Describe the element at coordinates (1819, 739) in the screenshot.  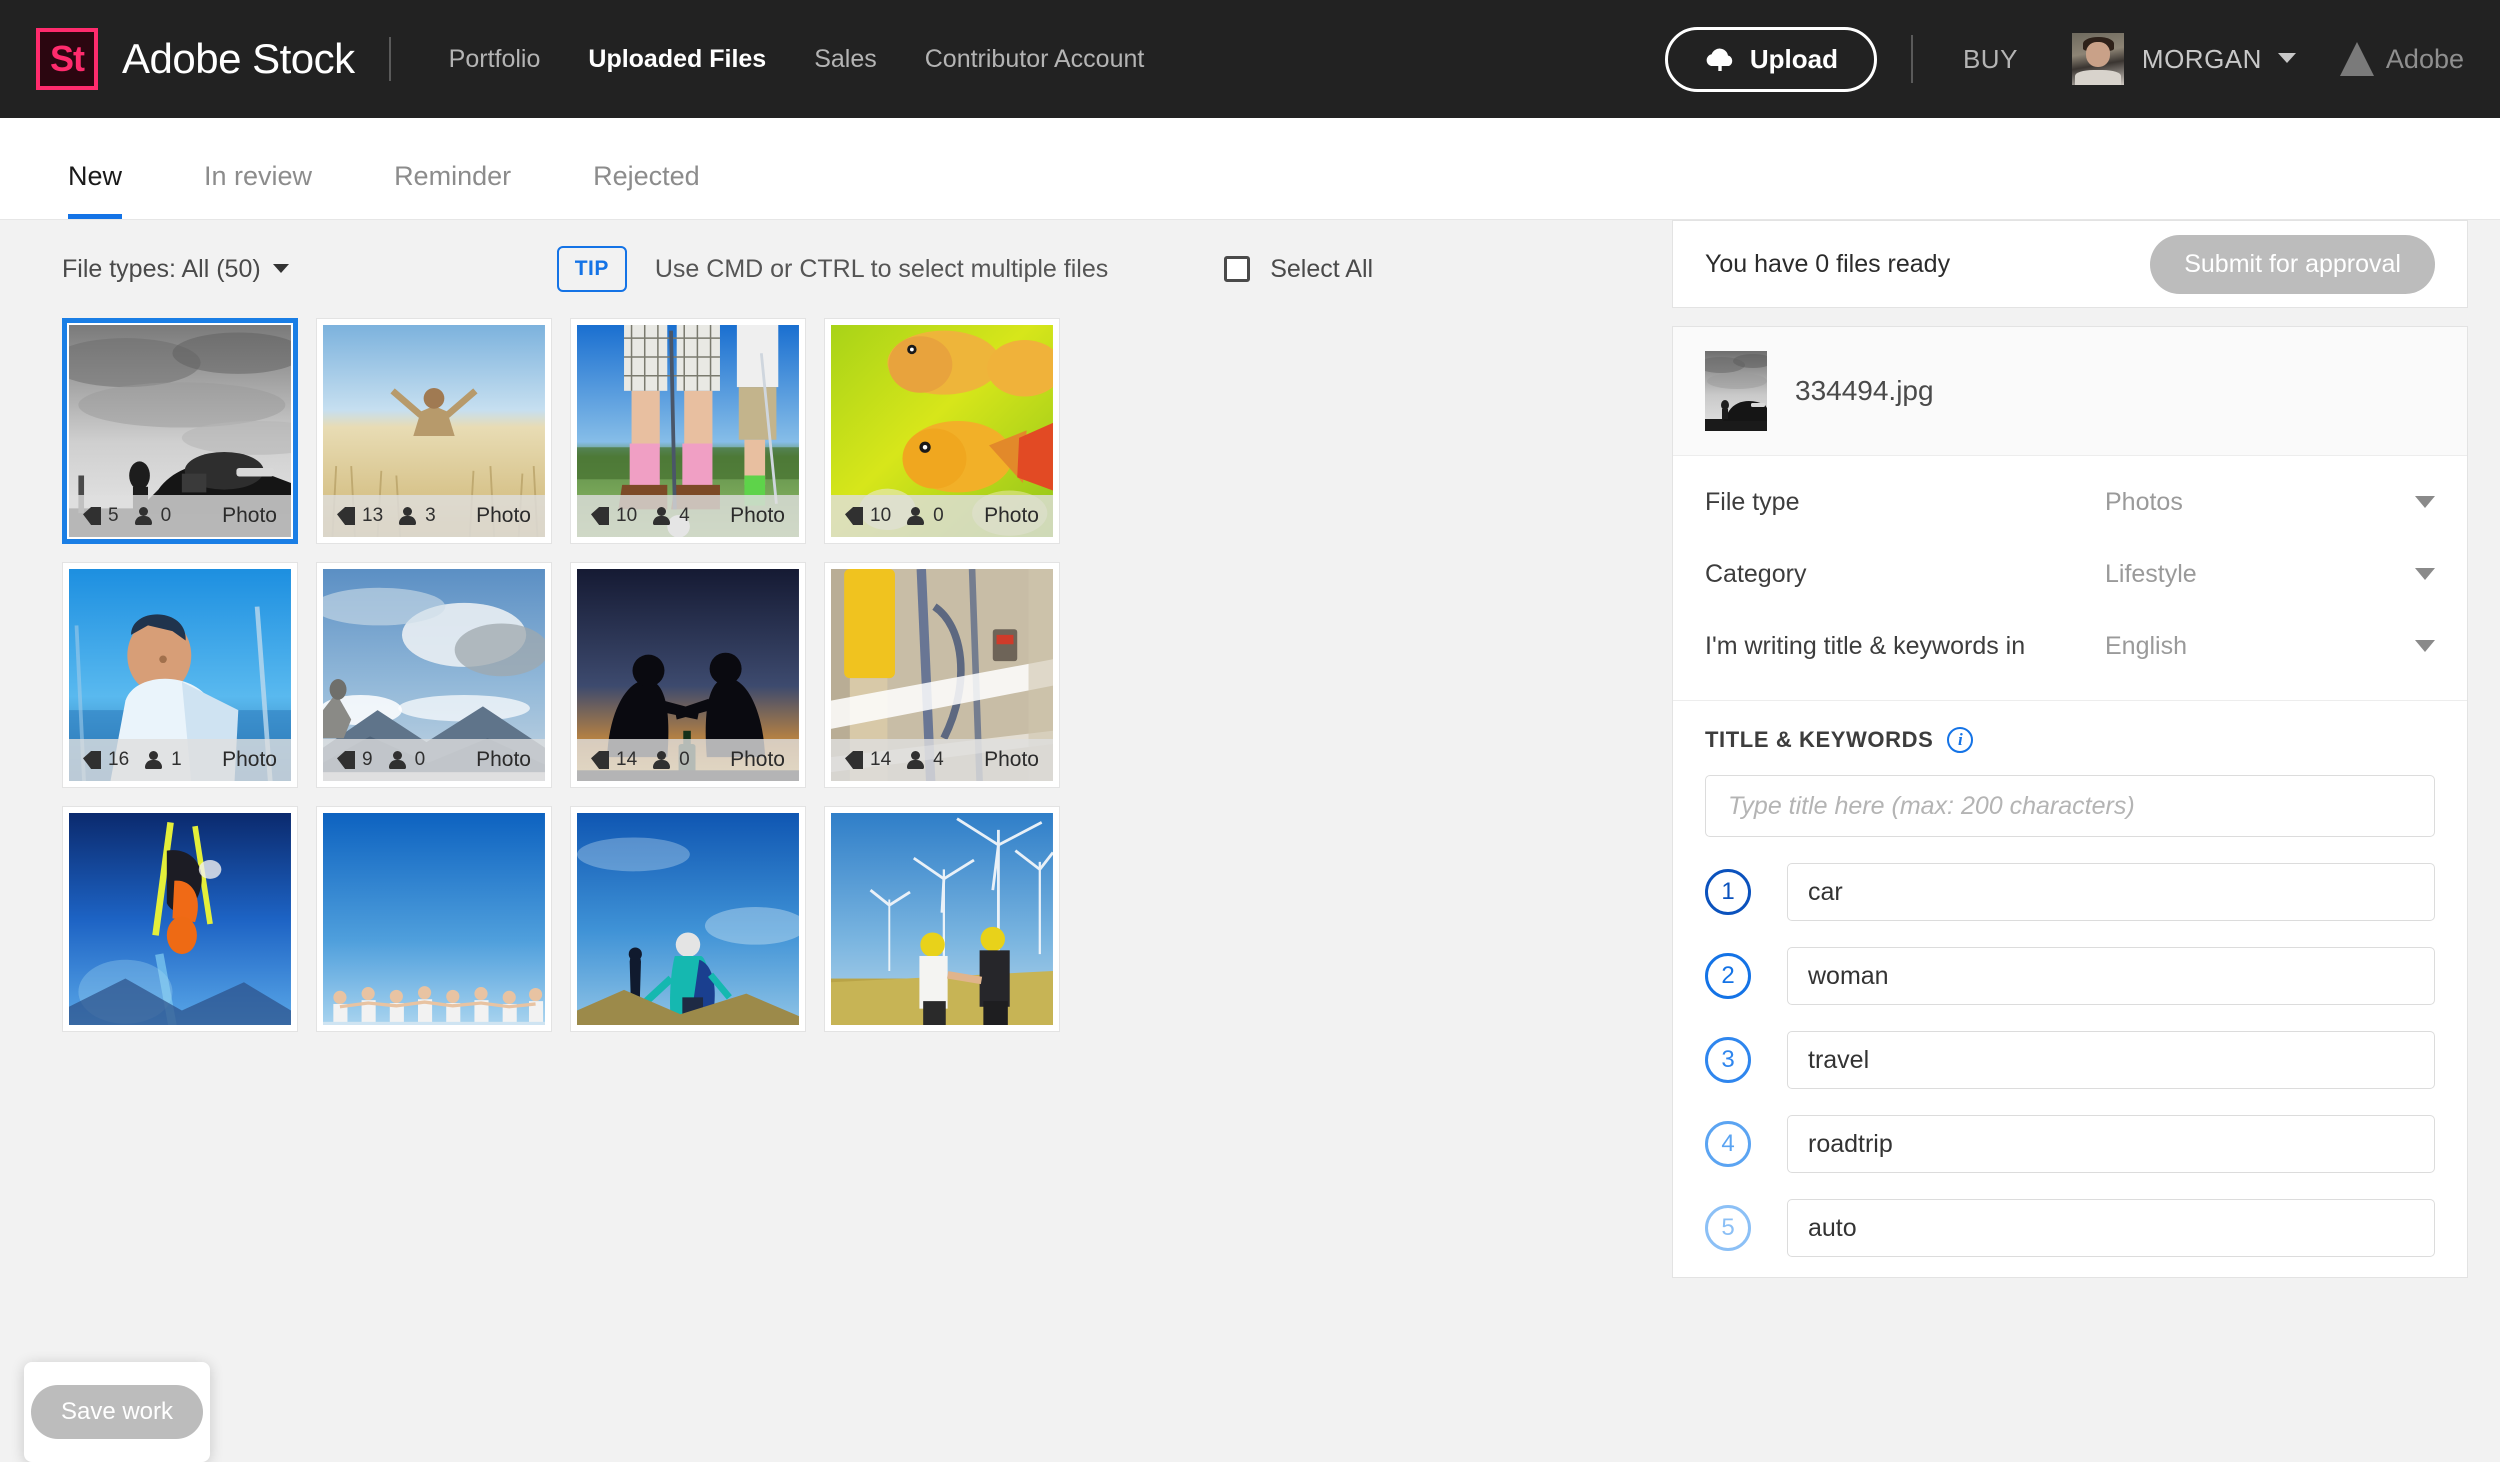
I see `section-heading: TITLE & KEYWORDS` at that location.